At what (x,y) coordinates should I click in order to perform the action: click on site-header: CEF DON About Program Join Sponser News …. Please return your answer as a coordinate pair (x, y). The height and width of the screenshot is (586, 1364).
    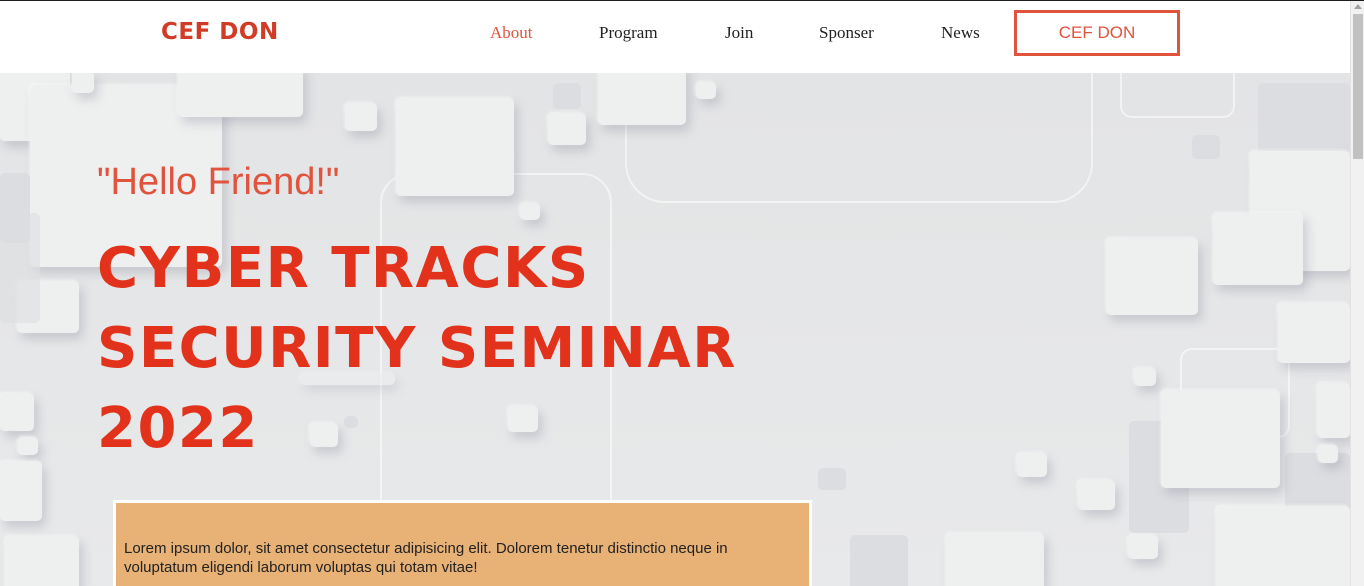
    Looking at the image, I should click on (675, 37).